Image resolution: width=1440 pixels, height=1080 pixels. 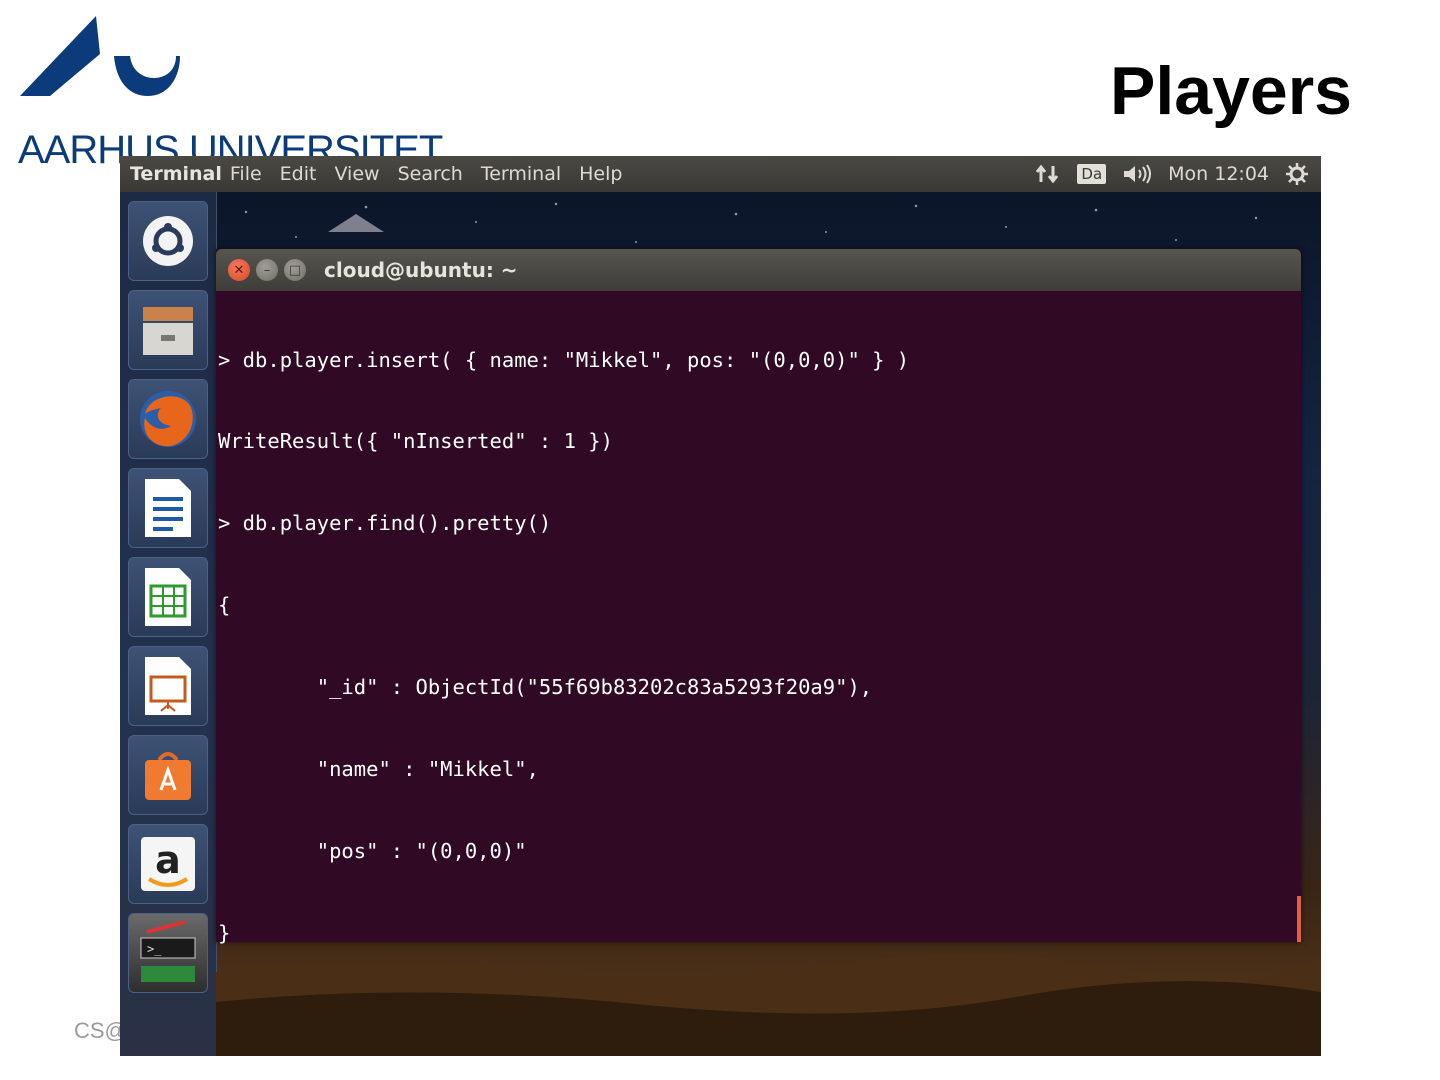 I want to click on terminal-line: WriteResult({ "nInserted" : 1 }), so click(x=415, y=441).